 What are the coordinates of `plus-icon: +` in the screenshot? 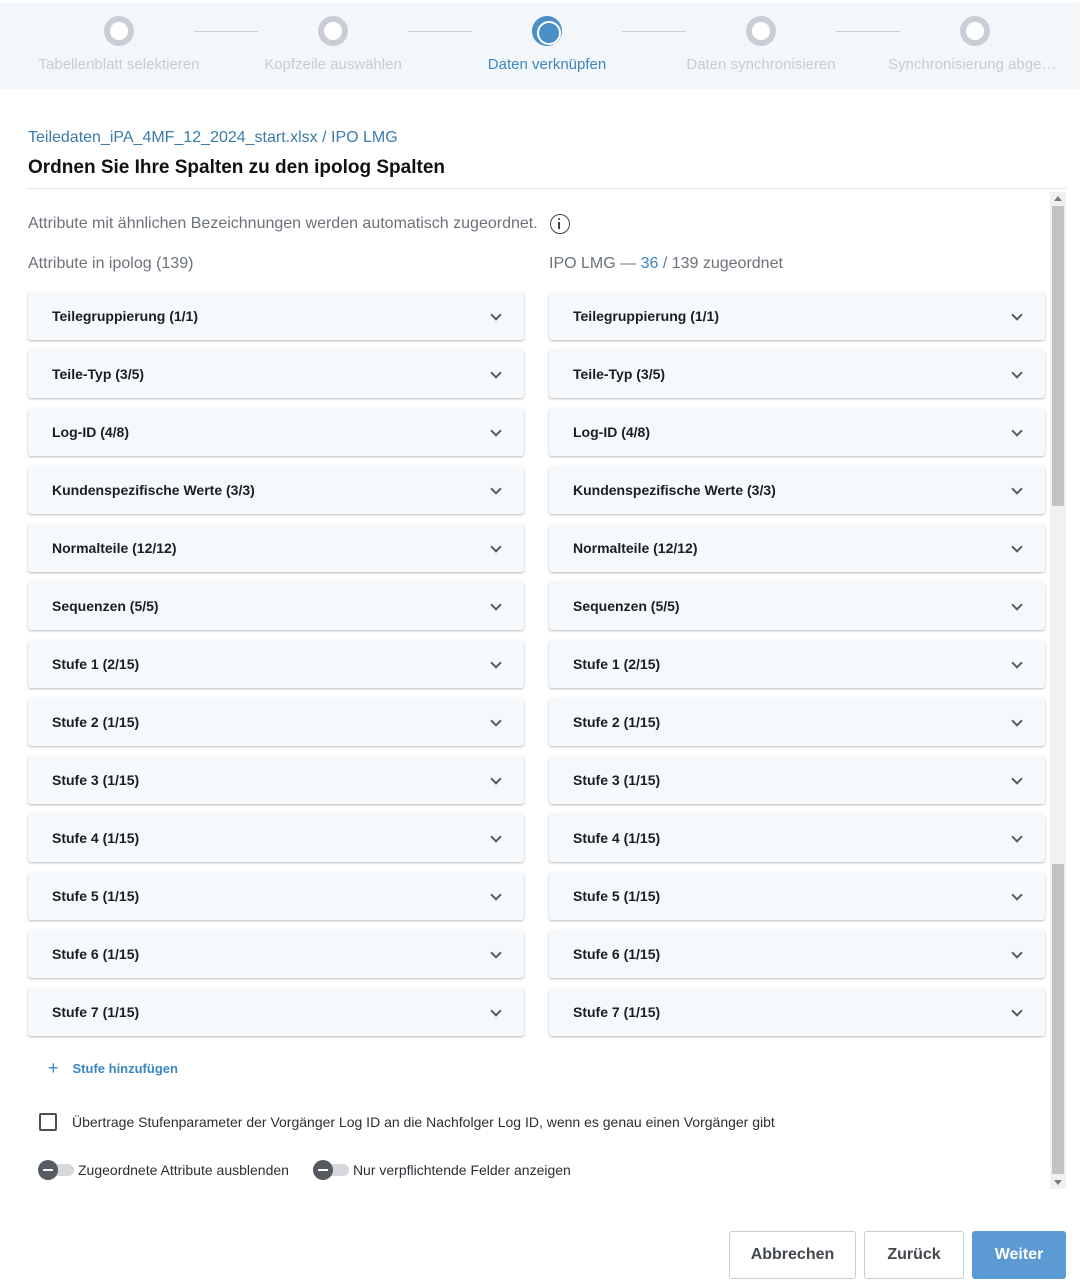 It's located at (53, 1068).